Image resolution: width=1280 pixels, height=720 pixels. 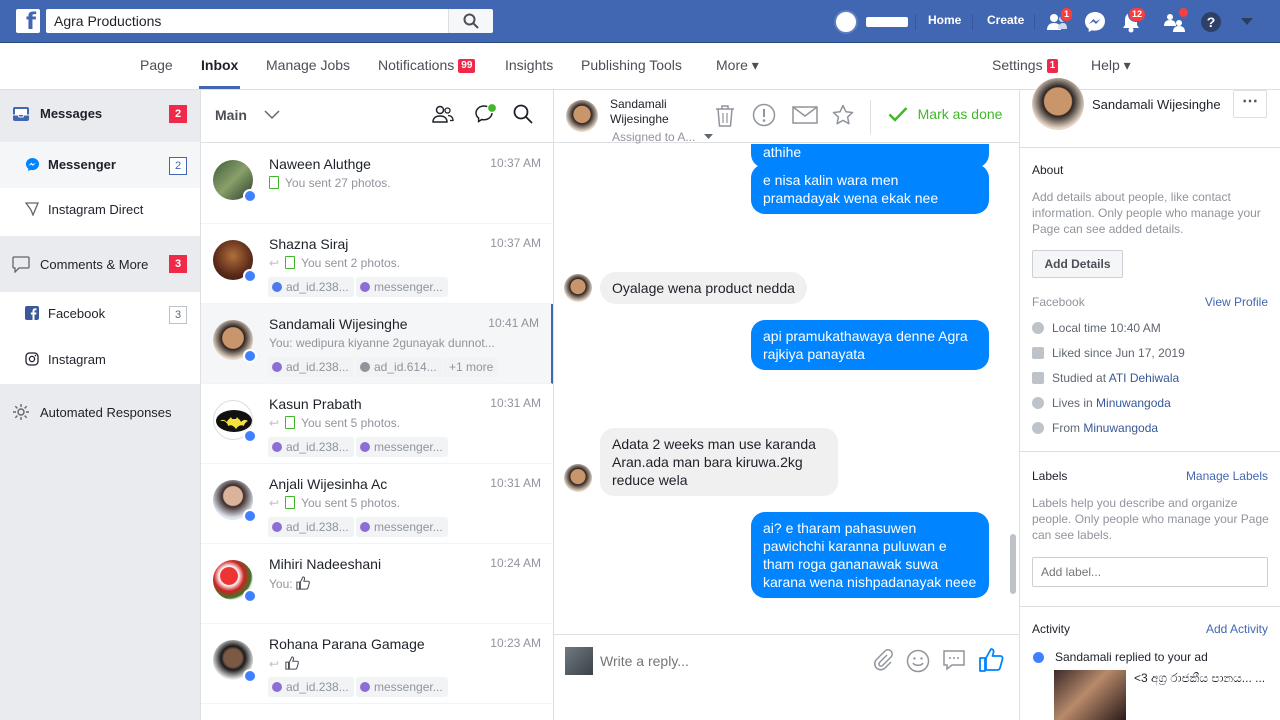 I want to click on tab-page: Page, so click(x=156, y=65).